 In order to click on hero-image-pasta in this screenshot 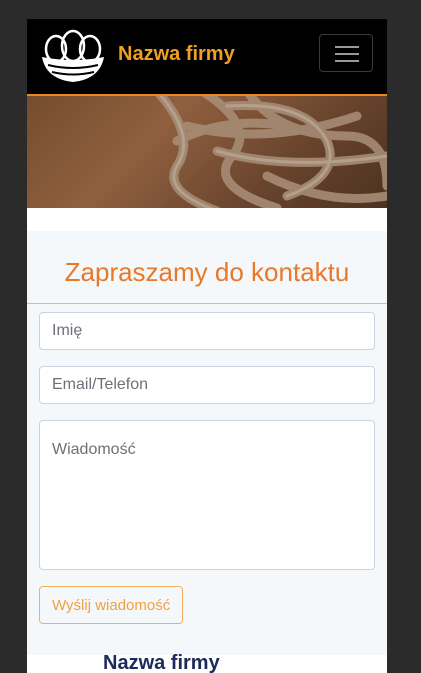, I will do `click(207, 152)`.